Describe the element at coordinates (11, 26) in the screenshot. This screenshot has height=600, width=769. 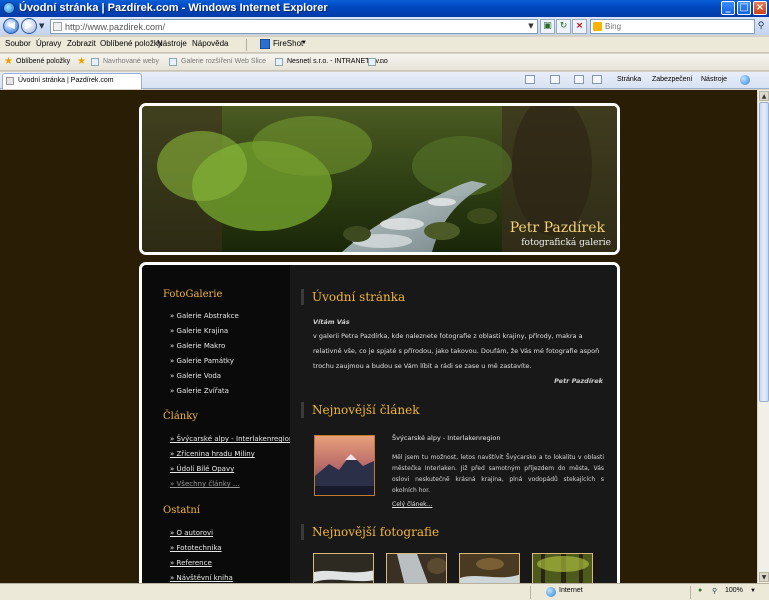
I see `back-button: ◀` at that location.